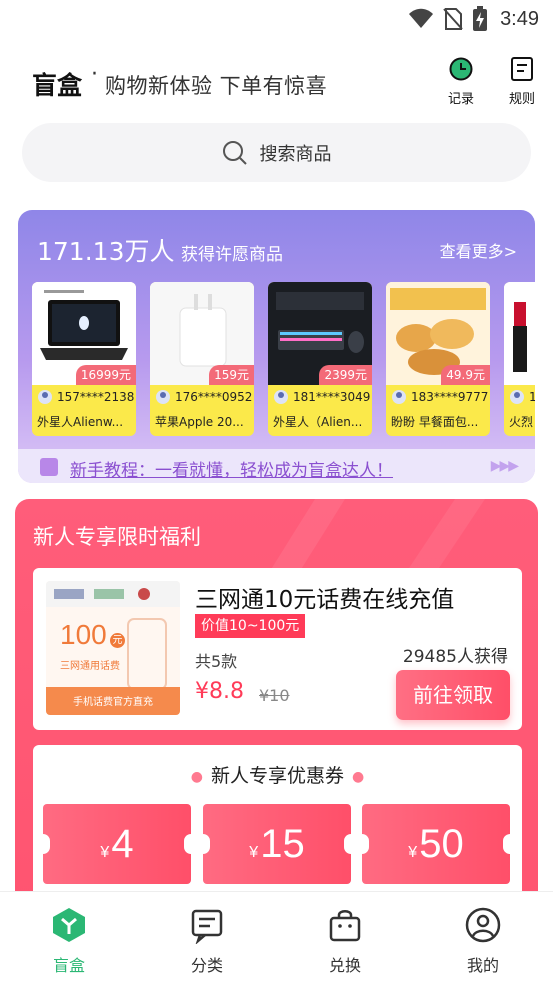  What do you see at coordinates (276, 937) in the screenshot?
I see `bottom-tab-bar: 盲盒 分类 兑换 我的` at bounding box center [276, 937].